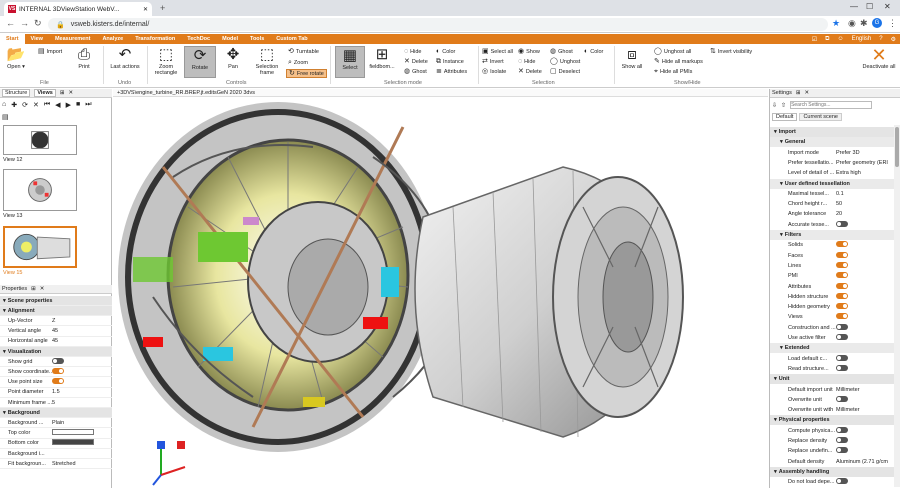 The width and height of the screenshot is (900, 488). What do you see at coordinates (78, 105) in the screenshot?
I see `stop-icon: ■` at bounding box center [78, 105].